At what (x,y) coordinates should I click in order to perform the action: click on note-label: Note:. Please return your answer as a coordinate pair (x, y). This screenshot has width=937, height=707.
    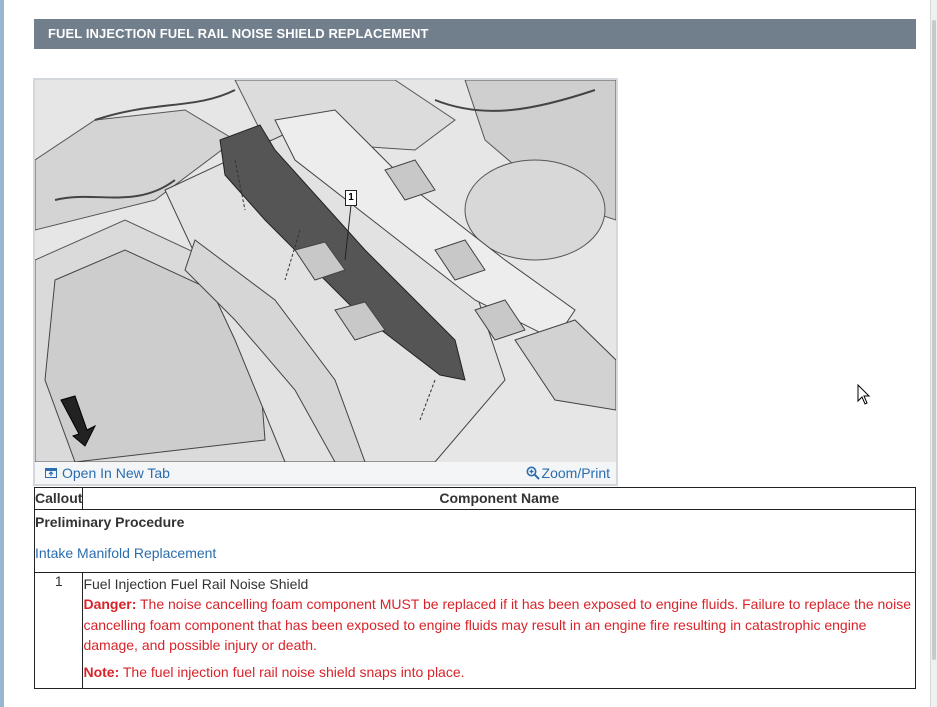
    Looking at the image, I should click on (101, 671).